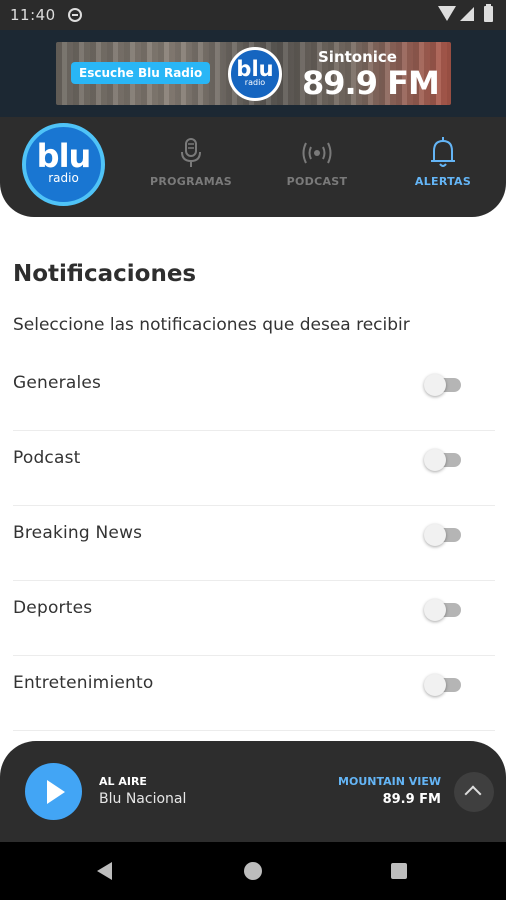 Image resolution: width=506 pixels, height=900 pixels. I want to click on system-nav-bar, so click(253, 871).